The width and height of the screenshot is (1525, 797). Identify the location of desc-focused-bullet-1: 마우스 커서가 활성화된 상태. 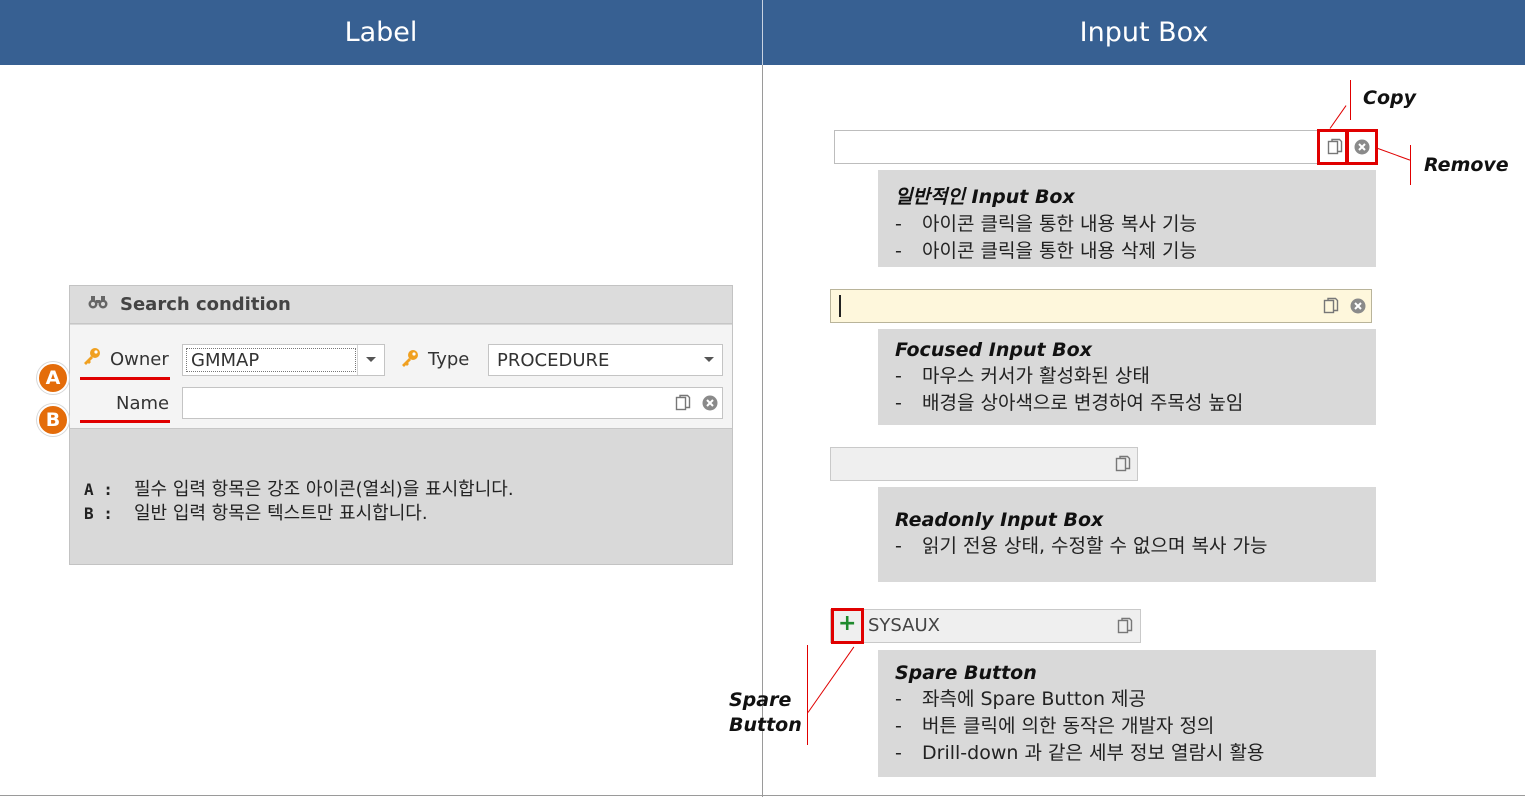
(1036, 376).